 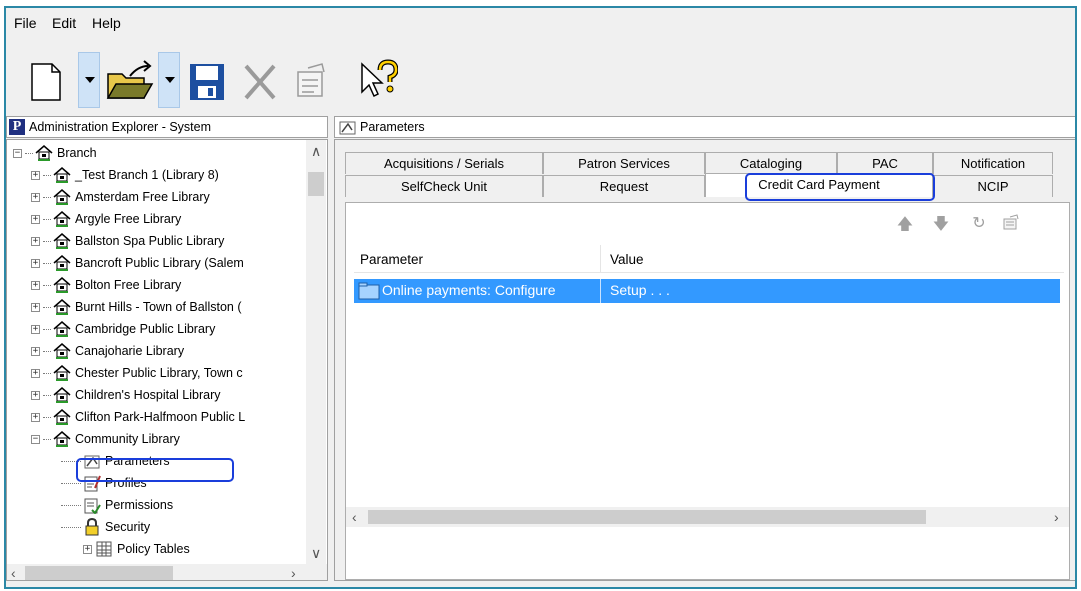 What do you see at coordinates (120, 197) in the screenshot?
I see `tree-item-library: + Amsterdam Free Library` at bounding box center [120, 197].